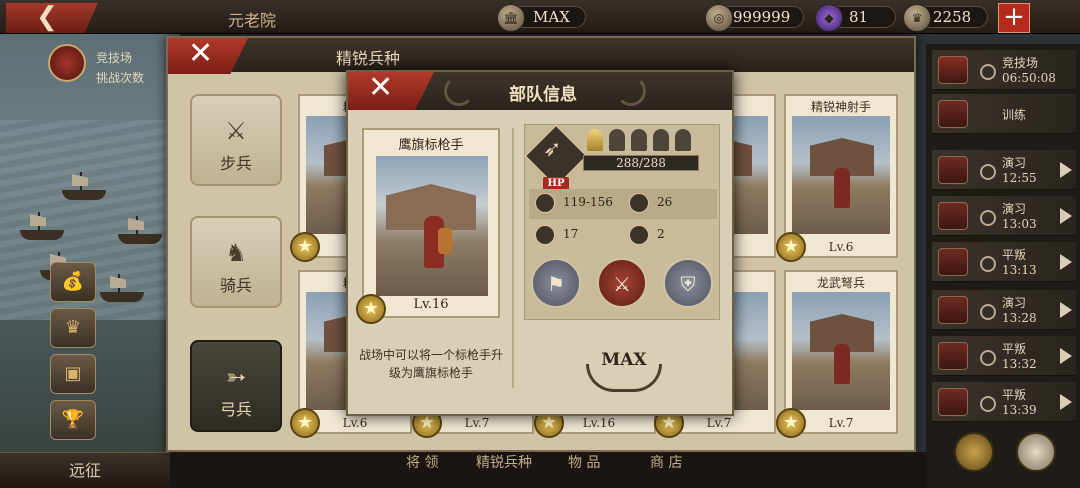 This screenshot has height=488, width=1080. What do you see at coordinates (73, 374) in the screenshot?
I see `chest-button: ▣` at bounding box center [73, 374].